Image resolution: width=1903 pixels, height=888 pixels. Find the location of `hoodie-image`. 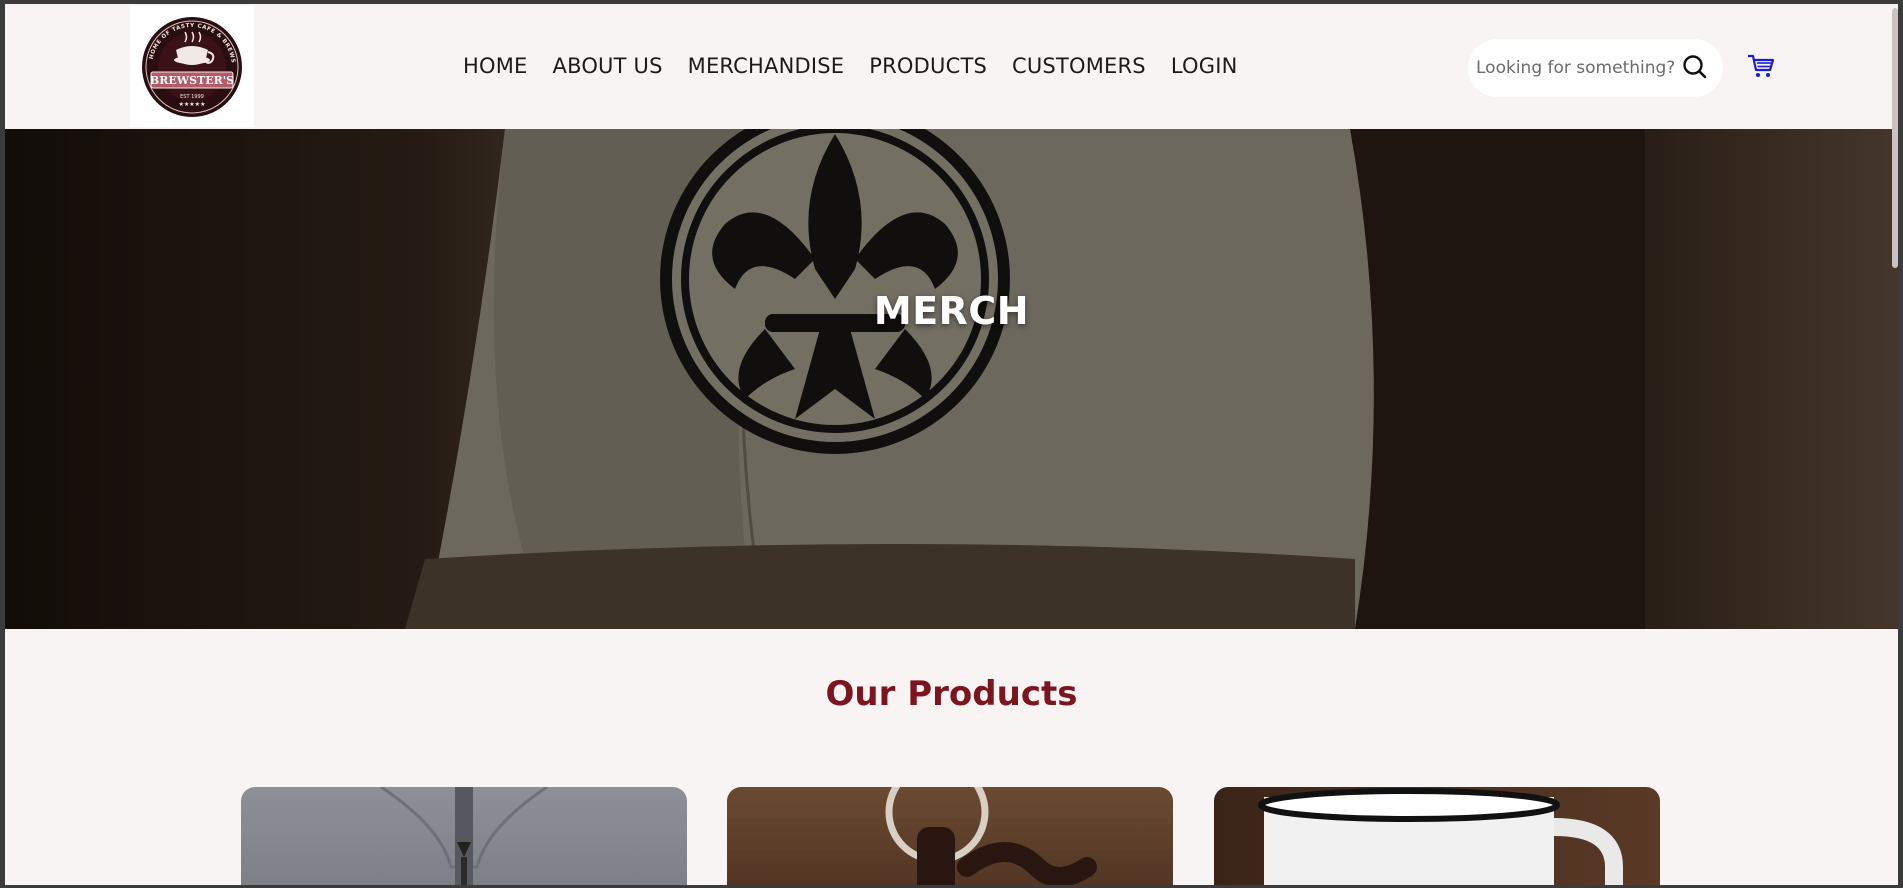

hoodie-image is located at coordinates (464, 836).